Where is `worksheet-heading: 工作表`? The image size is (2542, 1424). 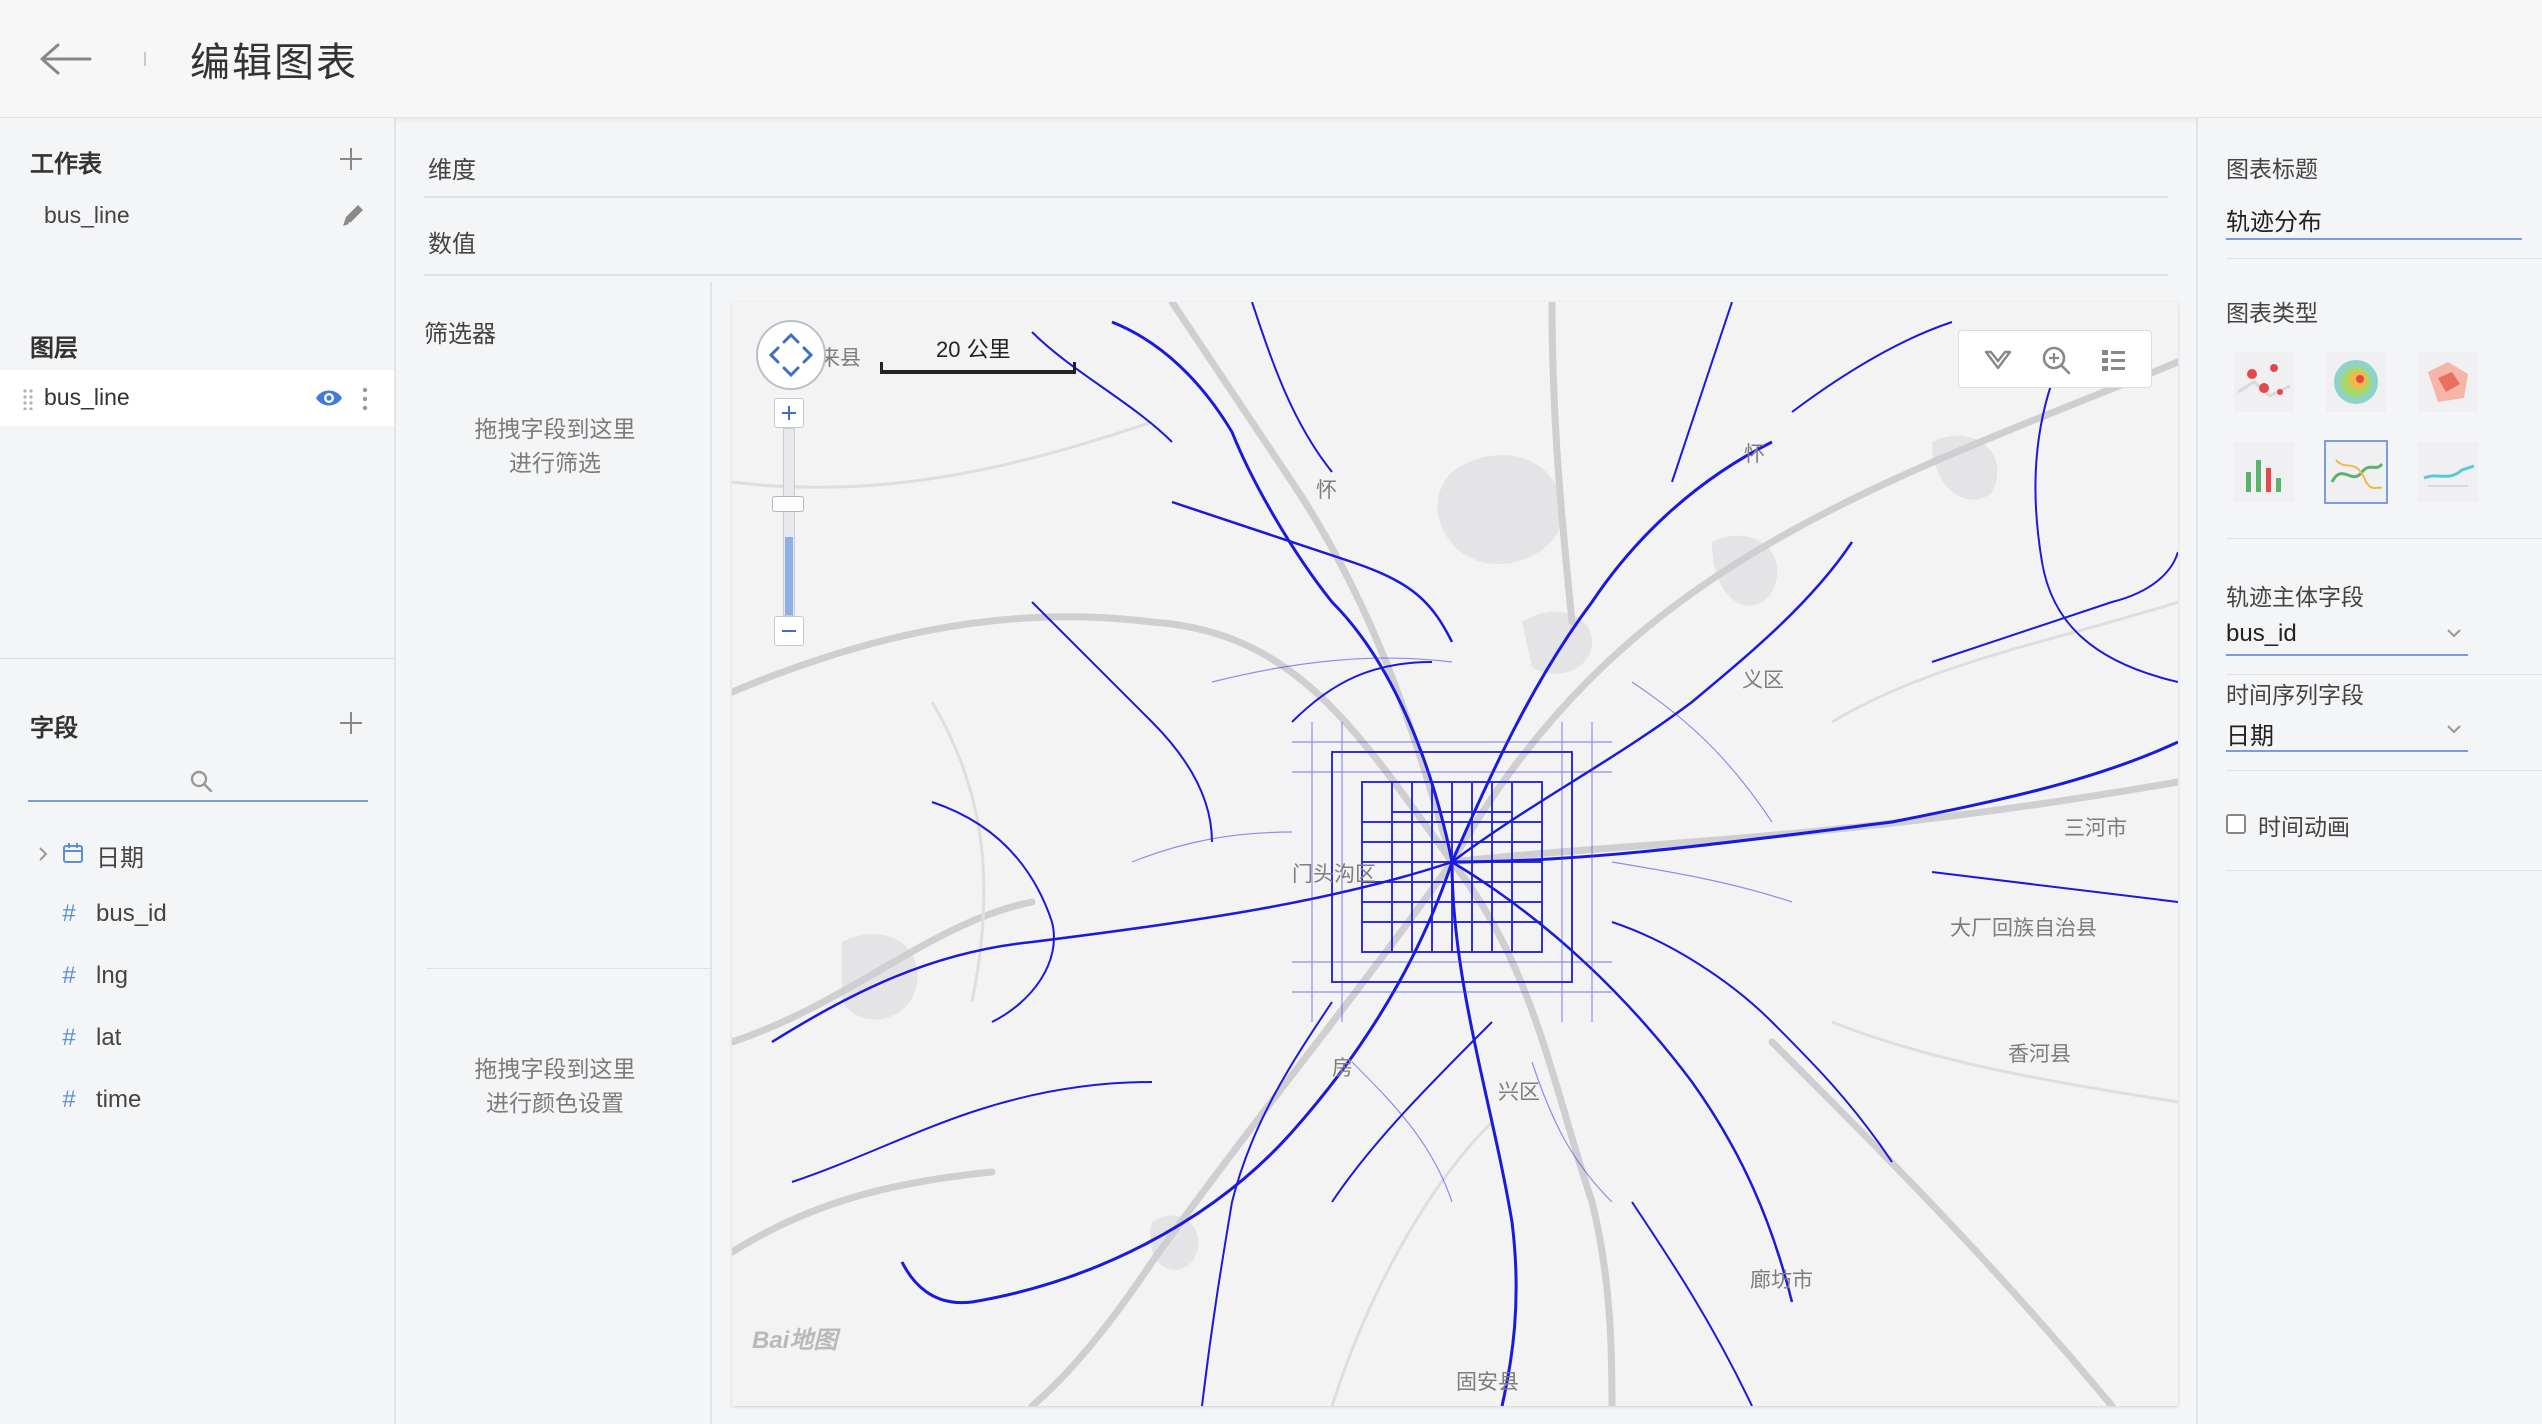
worksheet-heading: 工作表 is located at coordinates (66, 164).